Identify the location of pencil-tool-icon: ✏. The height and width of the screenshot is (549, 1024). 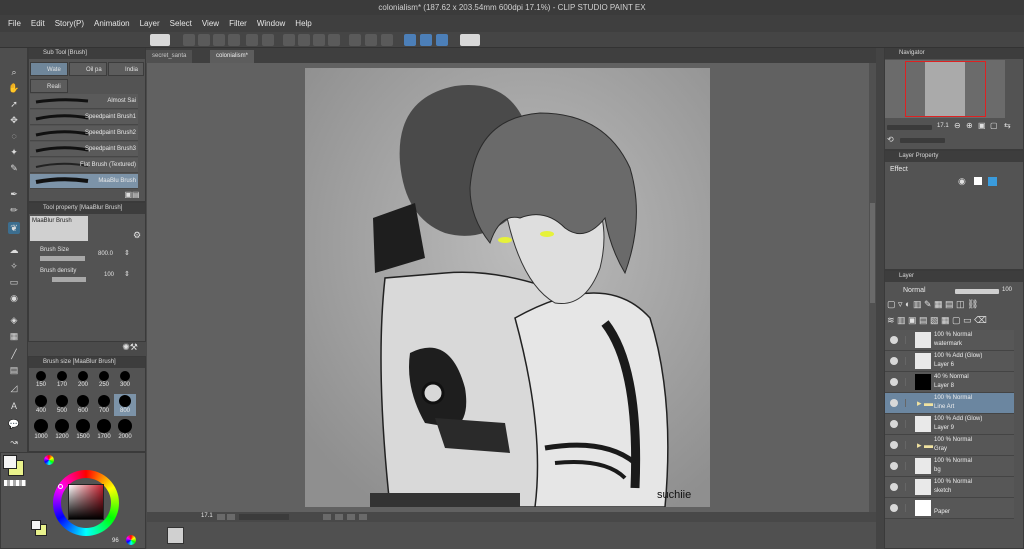
(14, 210).